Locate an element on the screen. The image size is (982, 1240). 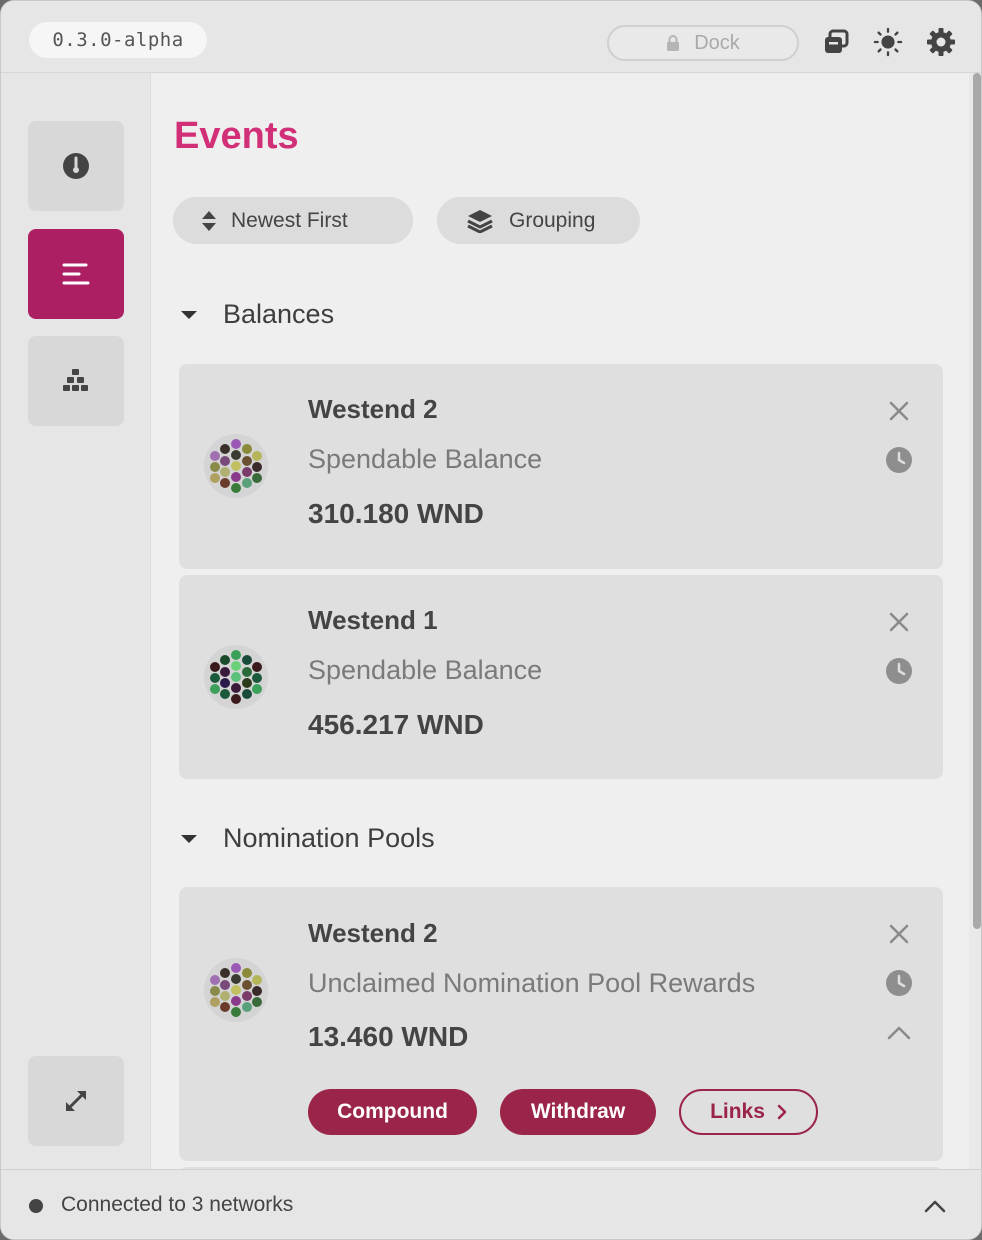
copy-windows-icon is located at coordinates (836, 42).